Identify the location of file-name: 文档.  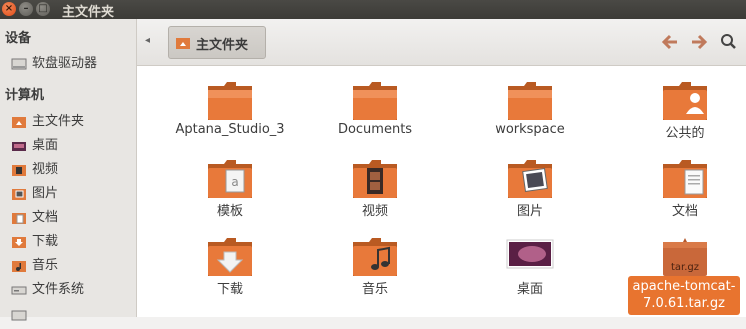
(684, 211).